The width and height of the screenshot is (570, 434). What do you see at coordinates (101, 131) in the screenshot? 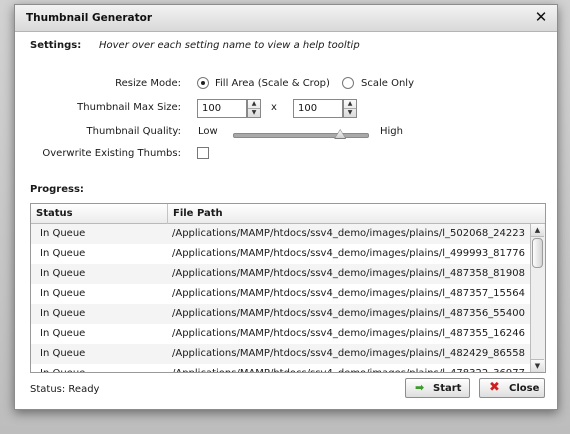
I see `quality-label: Thumbnail Quality:` at bounding box center [101, 131].